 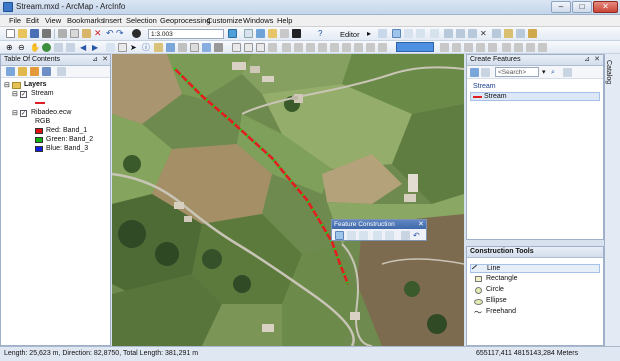 What do you see at coordinates (146, 47) in the screenshot?
I see `identify-icon: ⓘ` at bounding box center [146, 47].